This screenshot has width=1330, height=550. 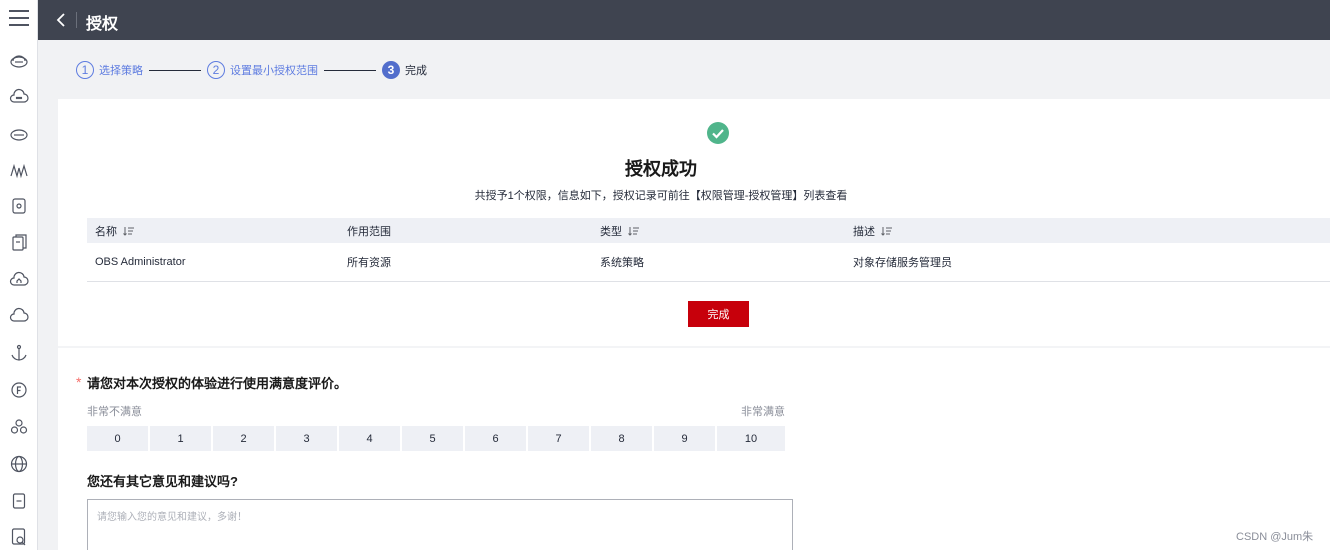 What do you see at coordinates (85, 70) in the screenshot?
I see `step-number: 1` at bounding box center [85, 70].